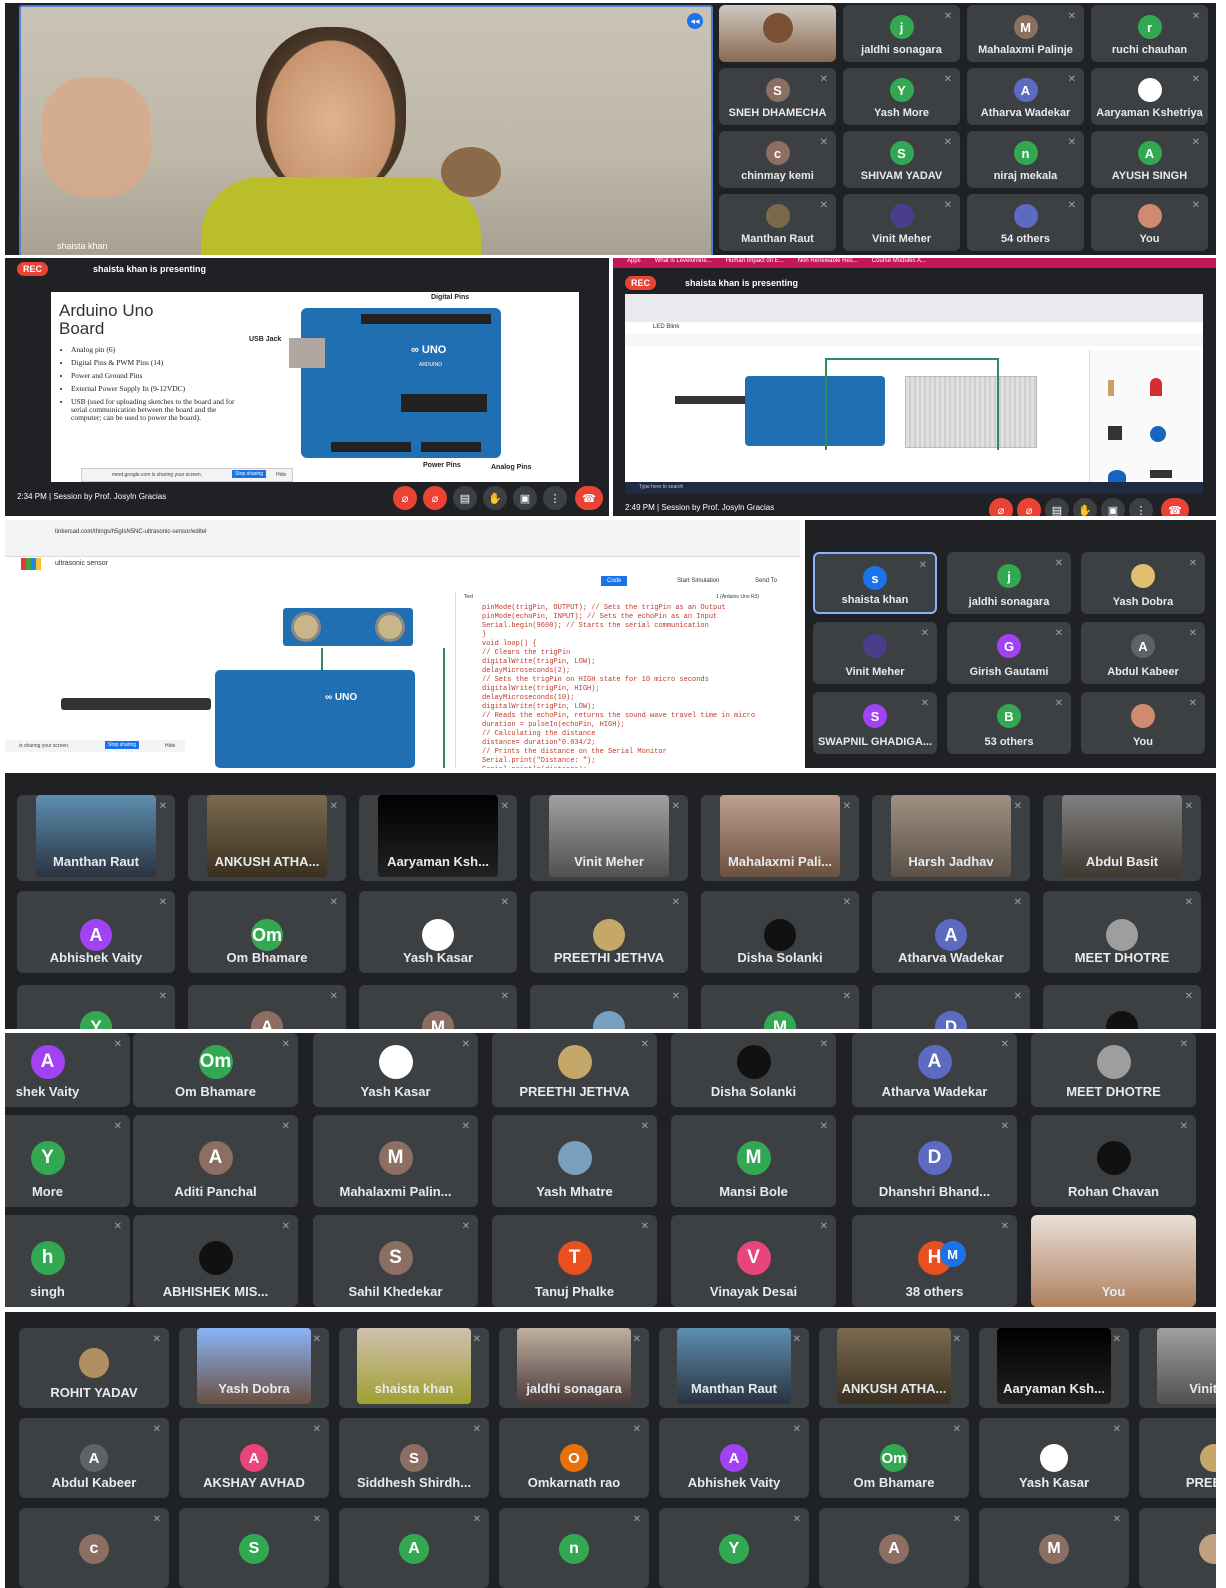 This screenshot has height=1588, width=1226. Describe the element at coordinates (951, 838) in the screenshot. I see `participant-video-harsh-jadhav: ✕ Harsh Jadhav` at that location.